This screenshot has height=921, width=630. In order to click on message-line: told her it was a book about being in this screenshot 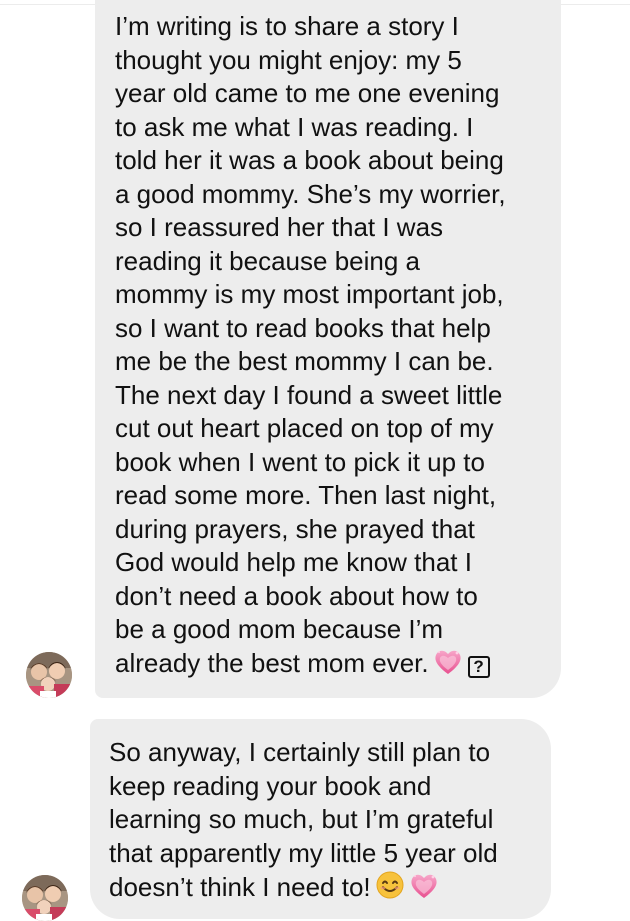, I will do `click(309, 160)`.